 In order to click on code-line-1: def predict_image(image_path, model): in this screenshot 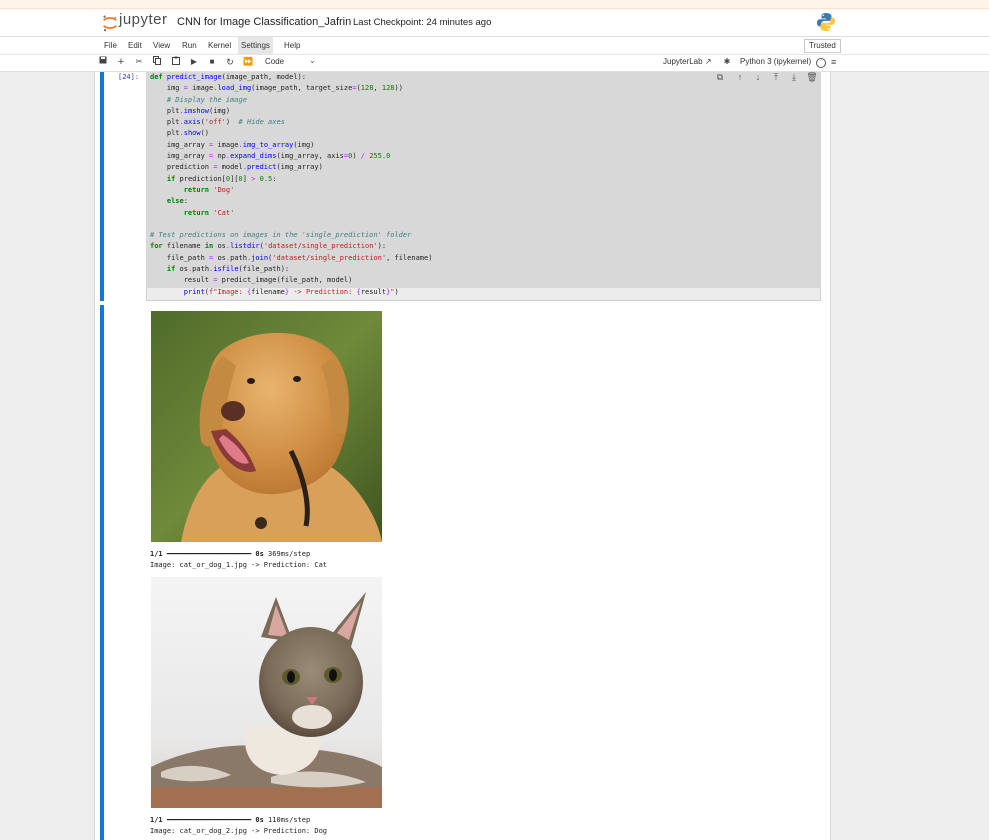, I will do `click(228, 77)`.